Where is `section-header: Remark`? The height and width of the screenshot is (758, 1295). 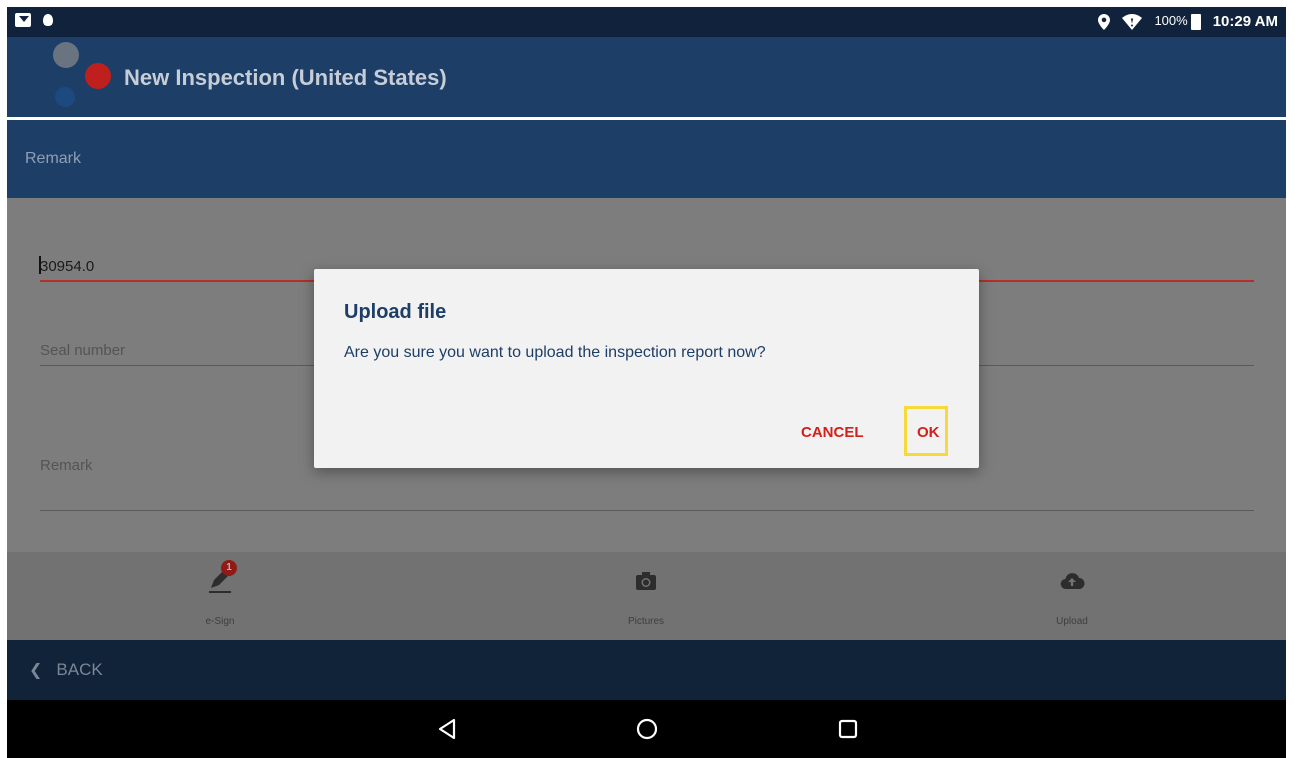 section-header: Remark is located at coordinates (646, 159).